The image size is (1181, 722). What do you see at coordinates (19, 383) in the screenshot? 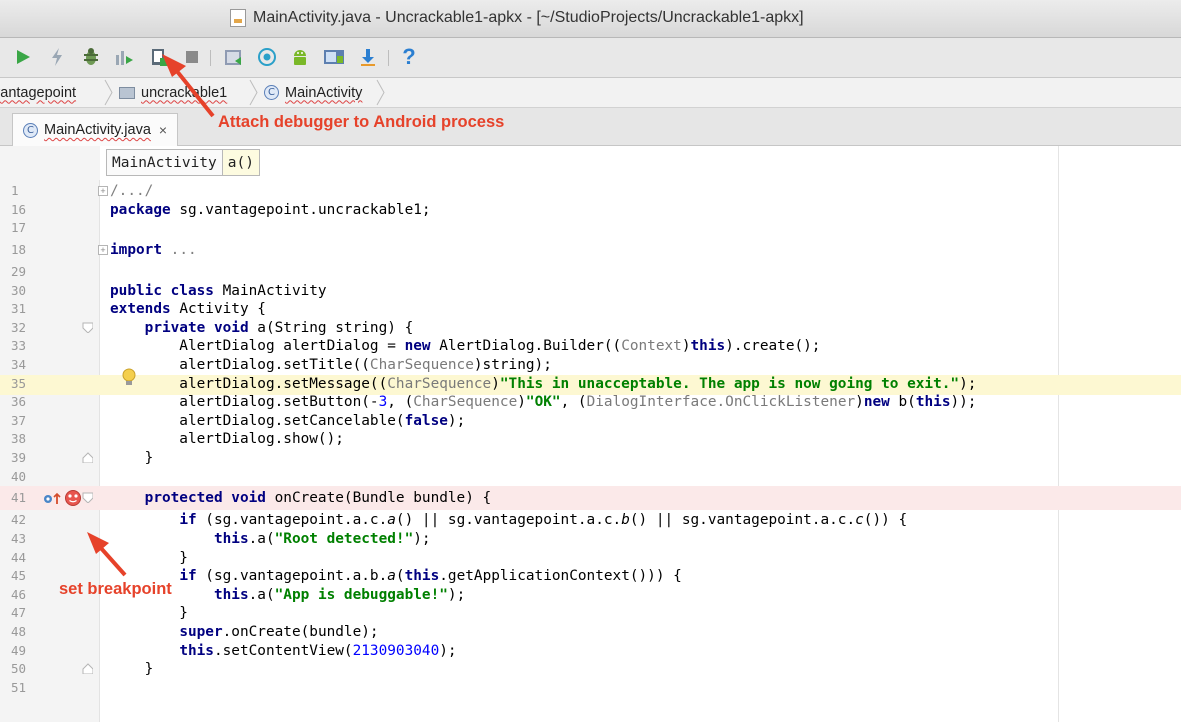
I see `line-number: 35` at bounding box center [19, 383].